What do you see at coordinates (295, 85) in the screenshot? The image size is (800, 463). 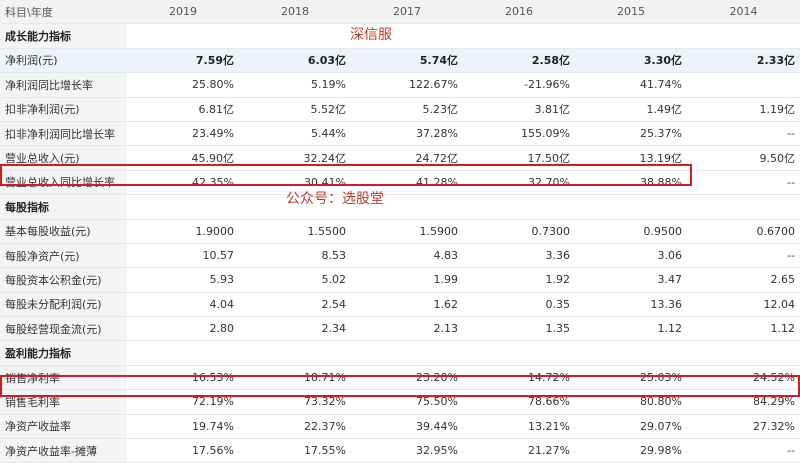 I see `value-cell: 5.19%` at bounding box center [295, 85].